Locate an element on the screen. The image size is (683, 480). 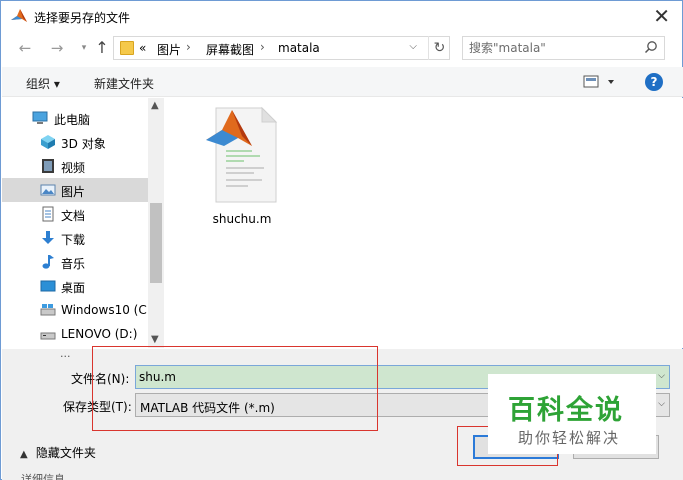
nav-item-label: 图片 is located at coordinates (73, 192).